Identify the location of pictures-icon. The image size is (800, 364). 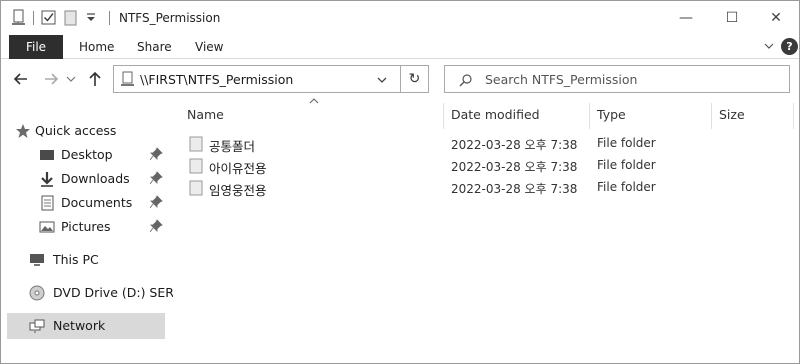
(47, 227).